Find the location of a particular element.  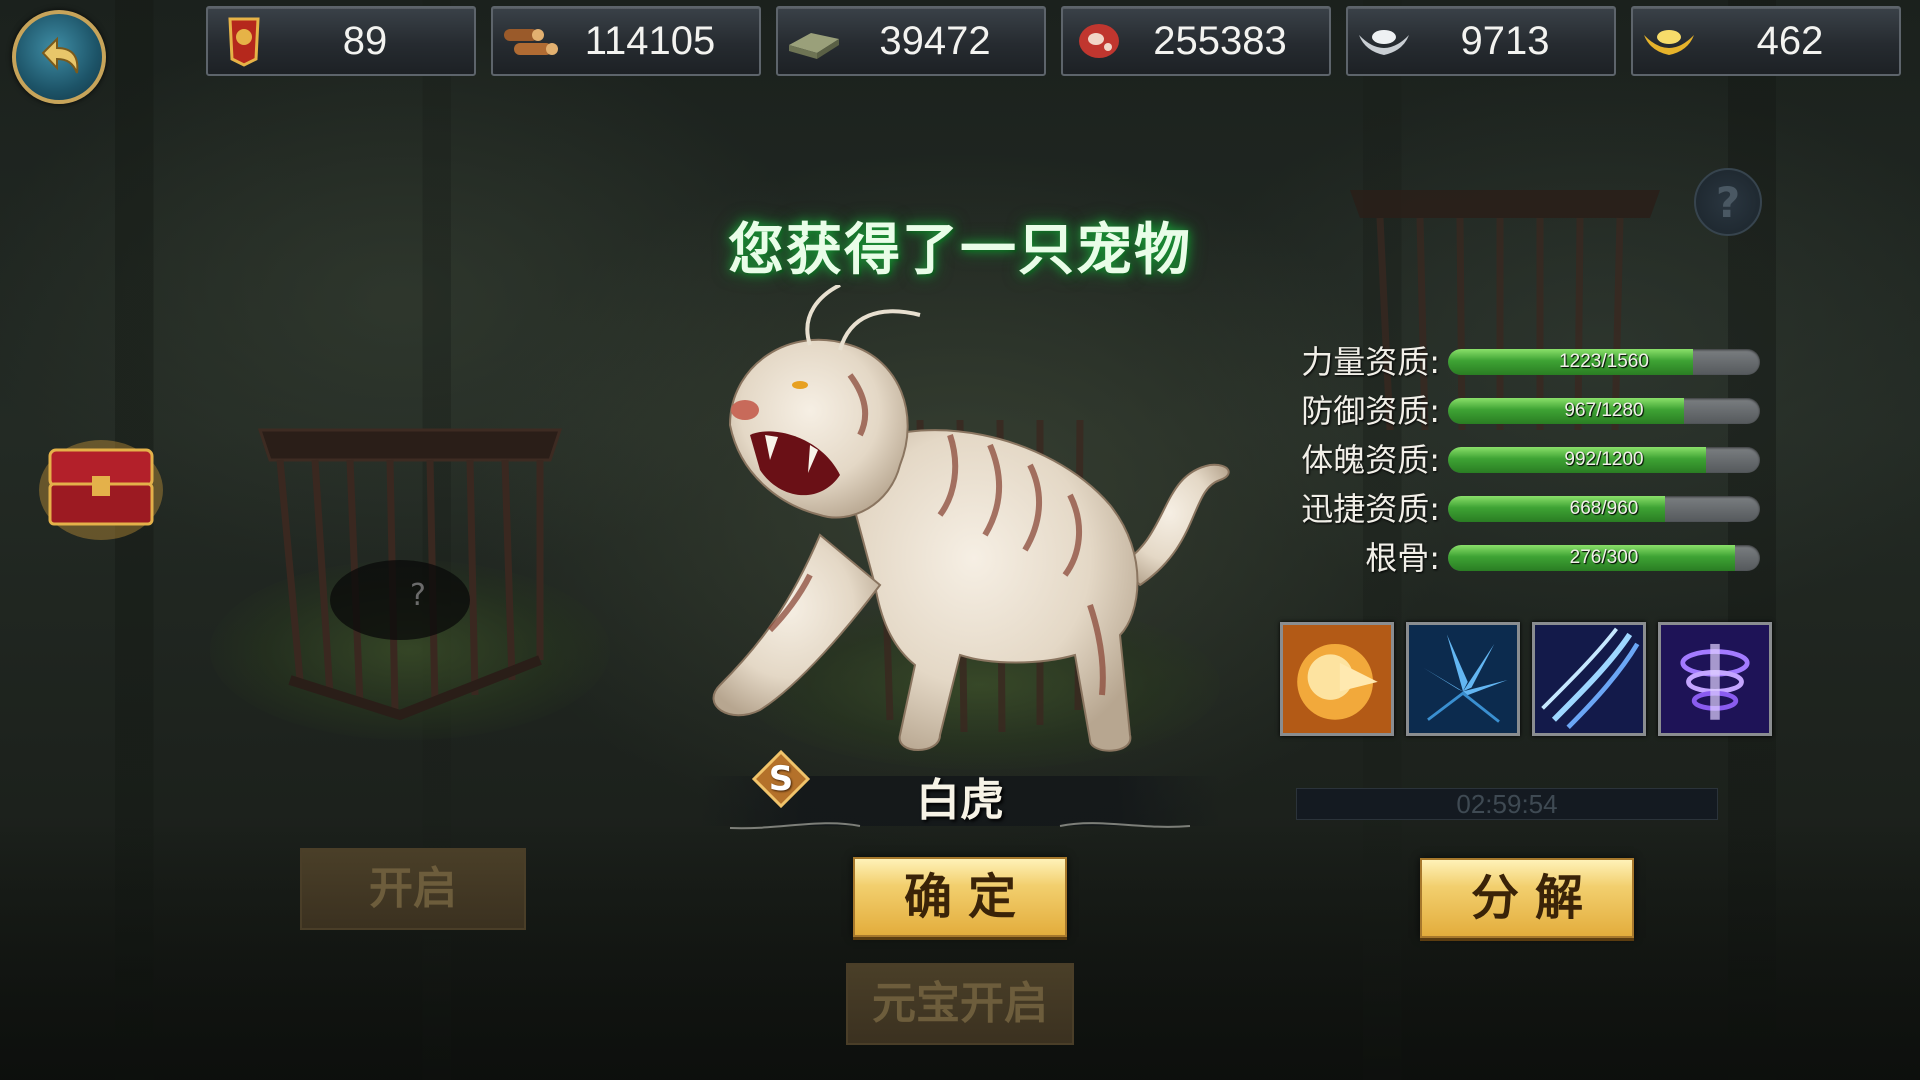

back-arrow-icon is located at coordinates (60, 55).